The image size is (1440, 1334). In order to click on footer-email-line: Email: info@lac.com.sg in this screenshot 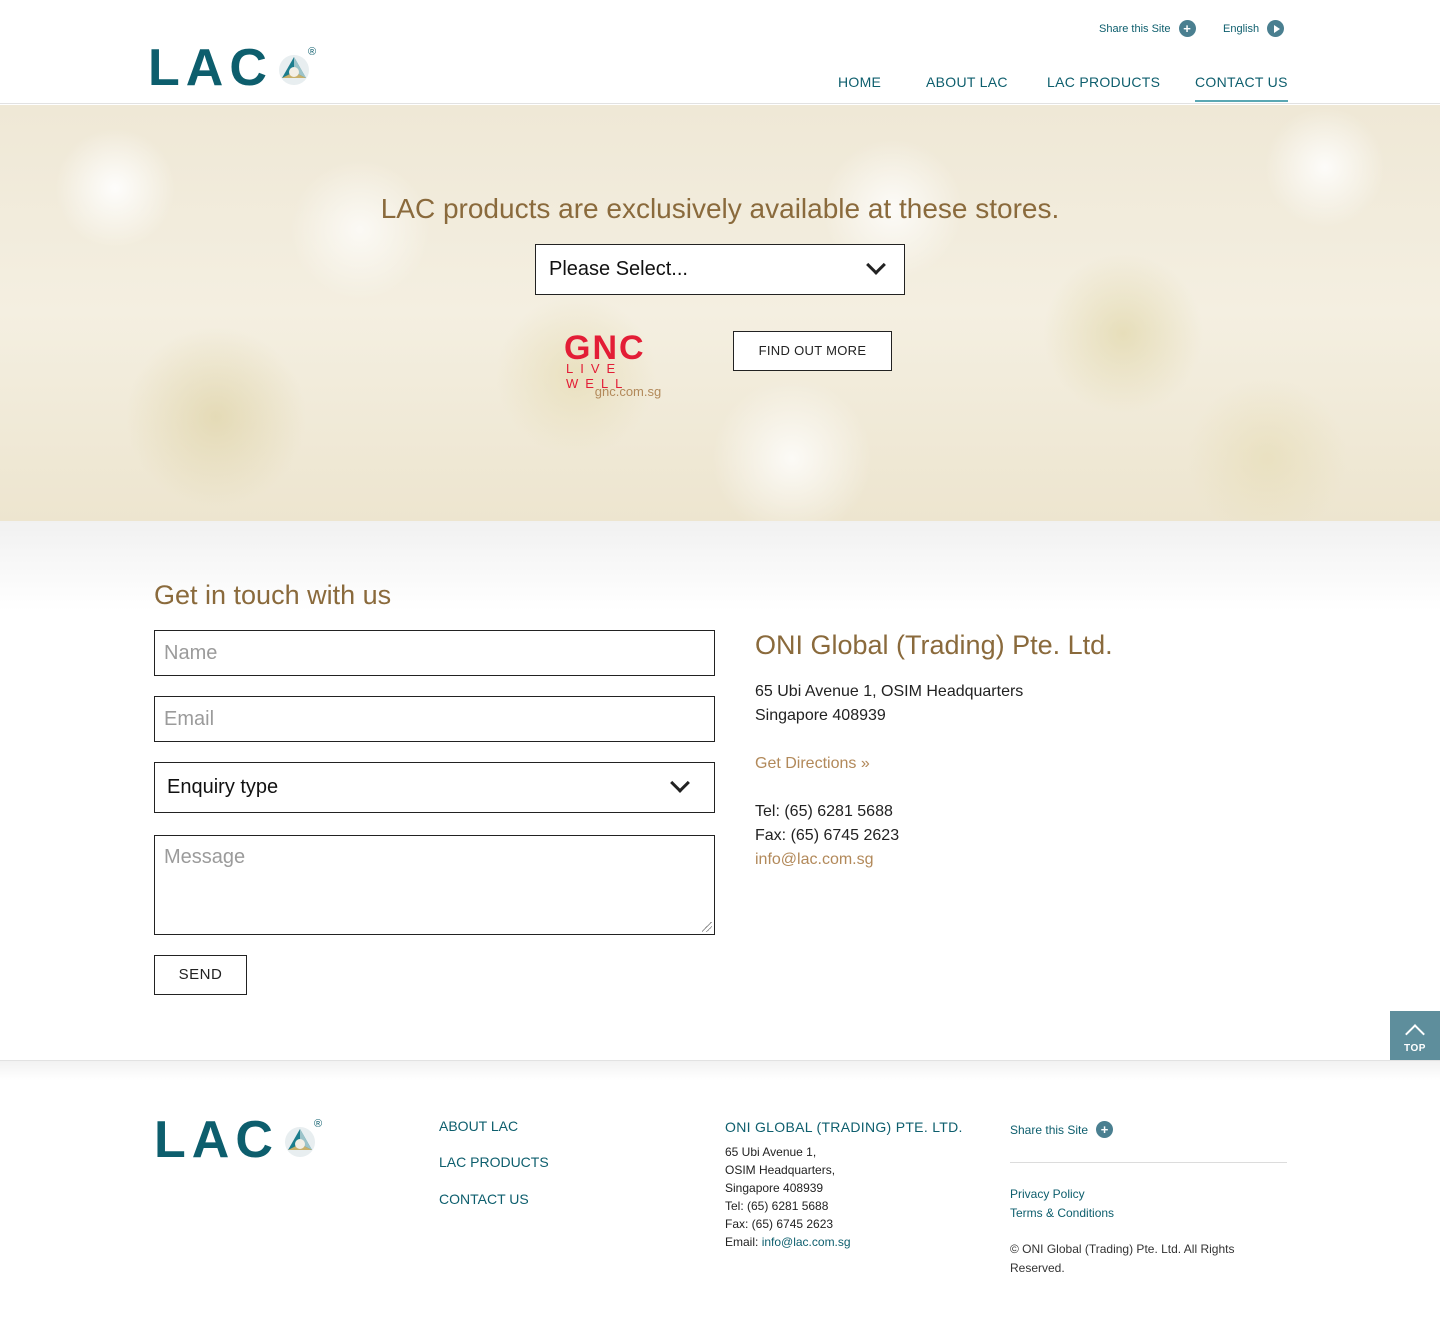, I will do `click(788, 1242)`.